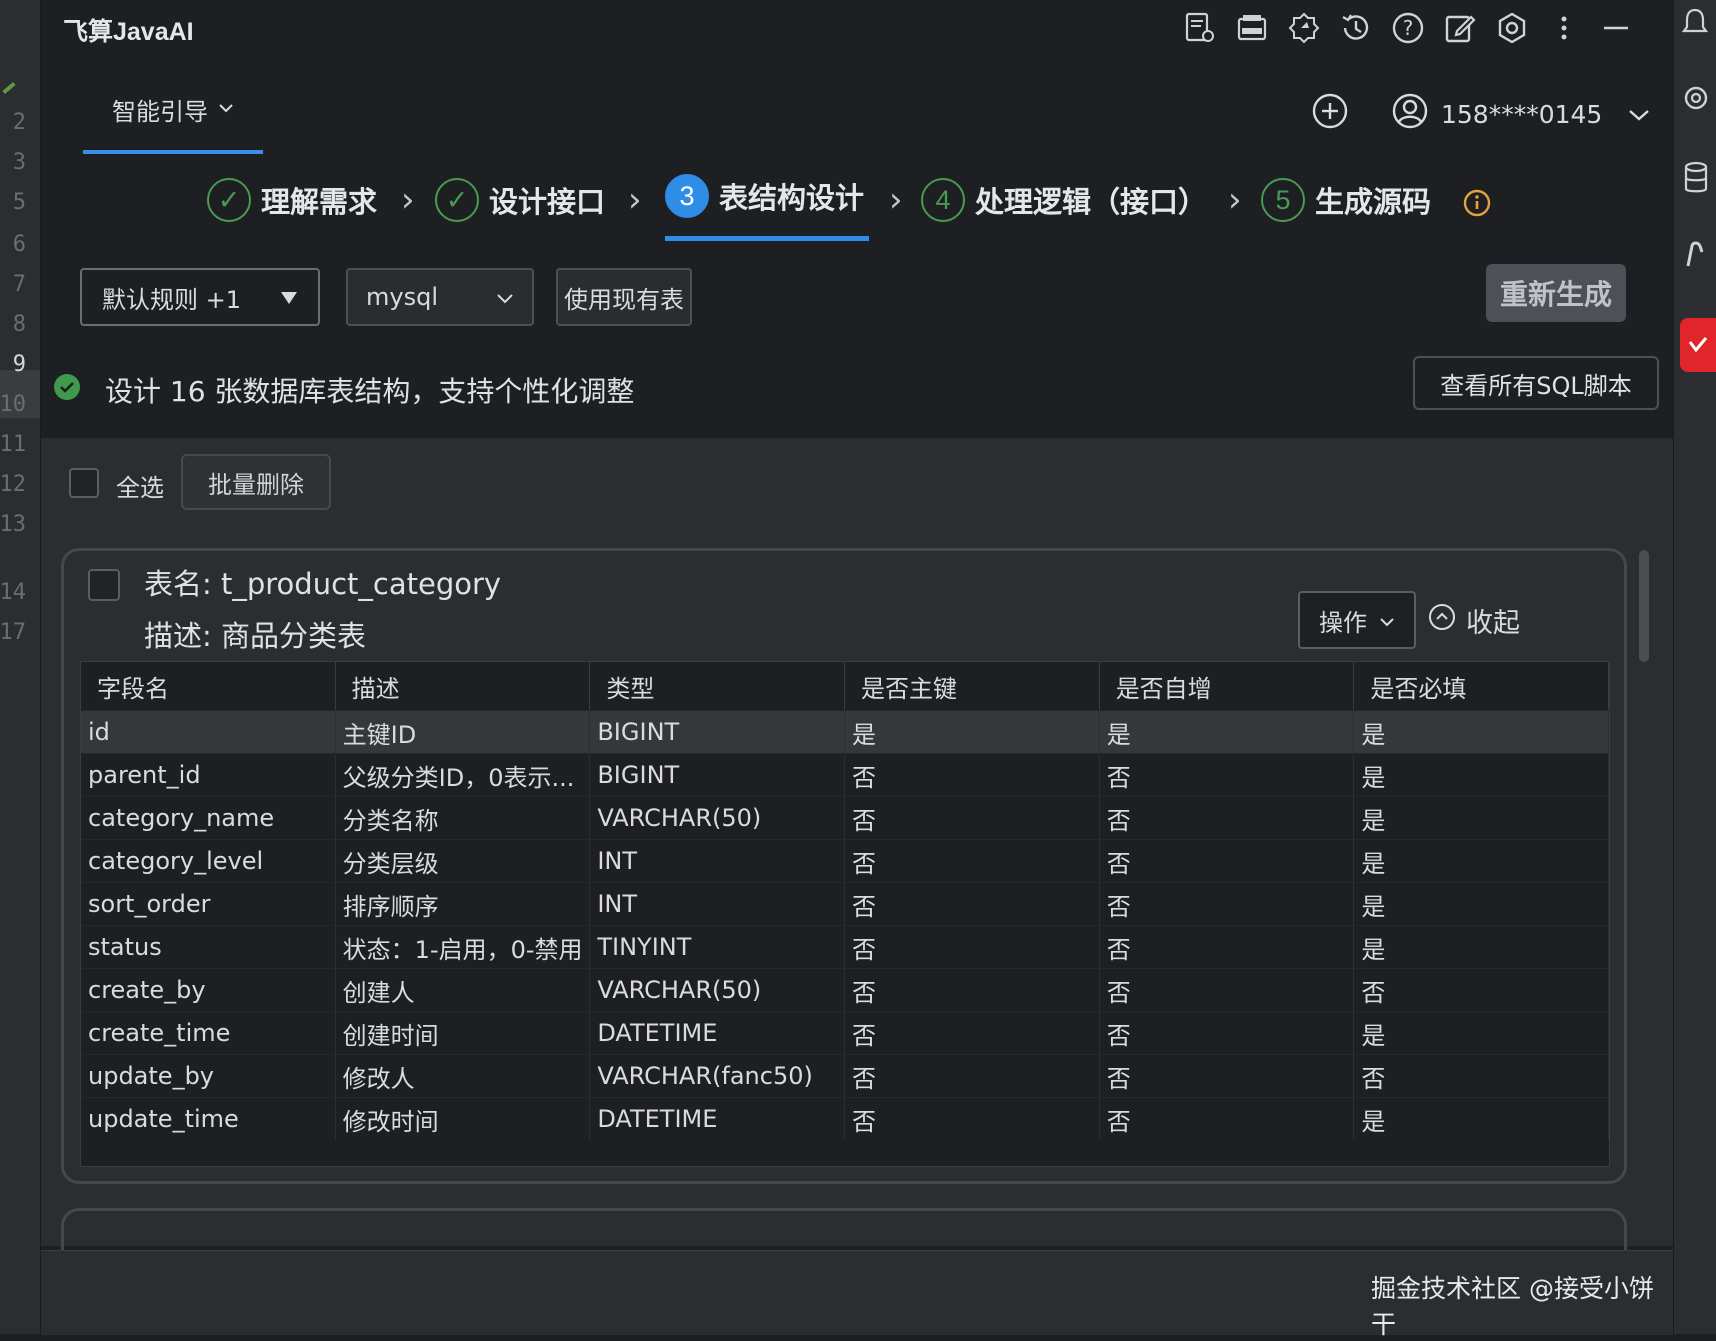 This screenshot has height=1341, width=1716. Describe the element at coordinates (9, 88) in the screenshot. I see `change-marker` at that location.